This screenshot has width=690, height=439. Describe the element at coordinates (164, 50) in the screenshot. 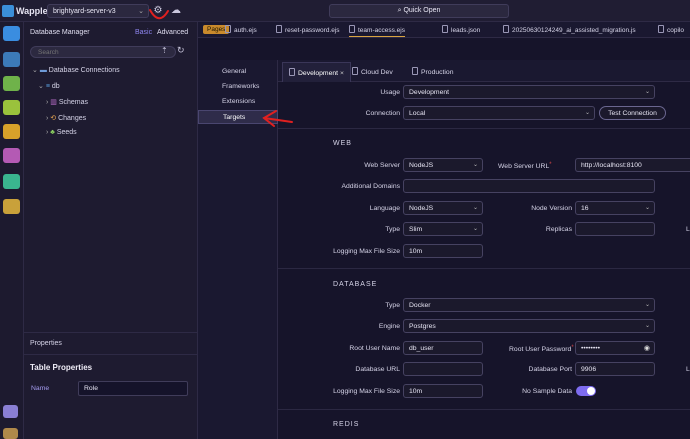

I see `import-icon: ⇡` at that location.